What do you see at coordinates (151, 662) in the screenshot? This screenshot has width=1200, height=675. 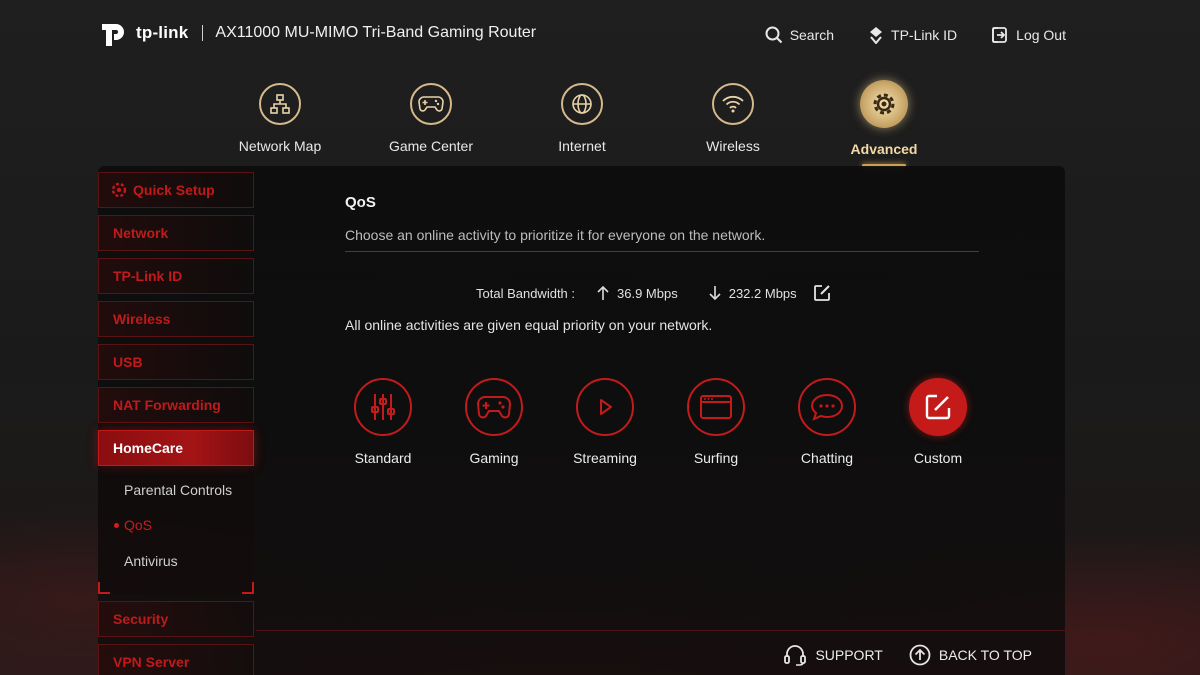 I see `sidebar-item-label: VPN Server` at bounding box center [151, 662].